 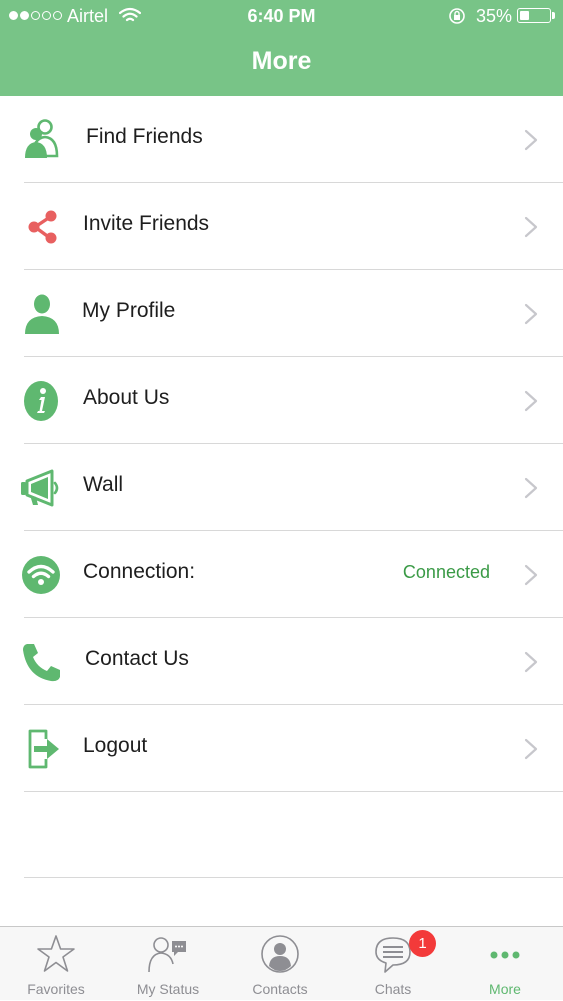 What do you see at coordinates (56, 953) in the screenshot?
I see `star-icon` at bounding box center [56, 953].